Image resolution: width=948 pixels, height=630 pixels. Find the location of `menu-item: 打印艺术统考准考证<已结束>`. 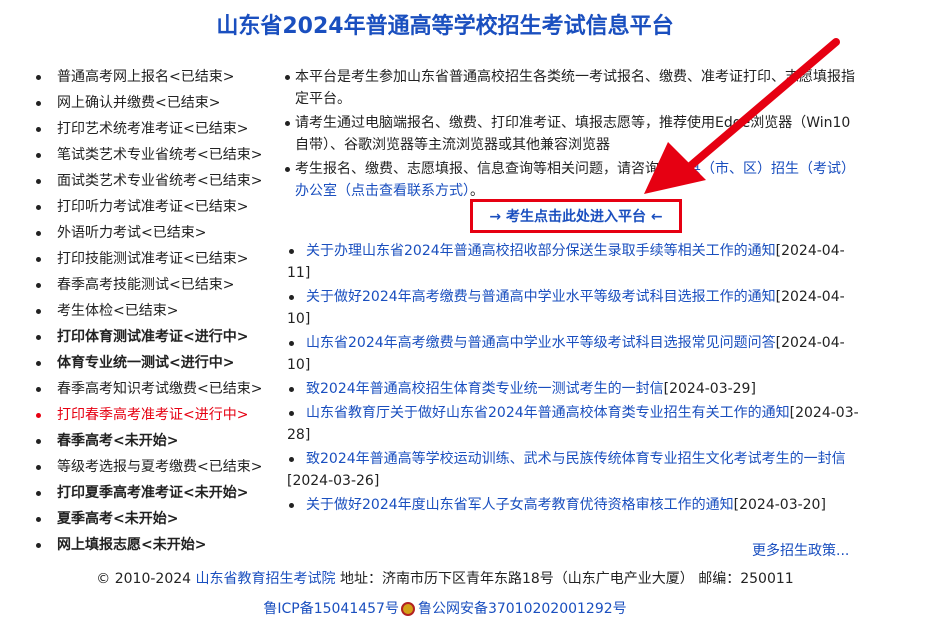

menu-item: 打印艺术统考准考证<已结束> is located at coordinates (156, 131).